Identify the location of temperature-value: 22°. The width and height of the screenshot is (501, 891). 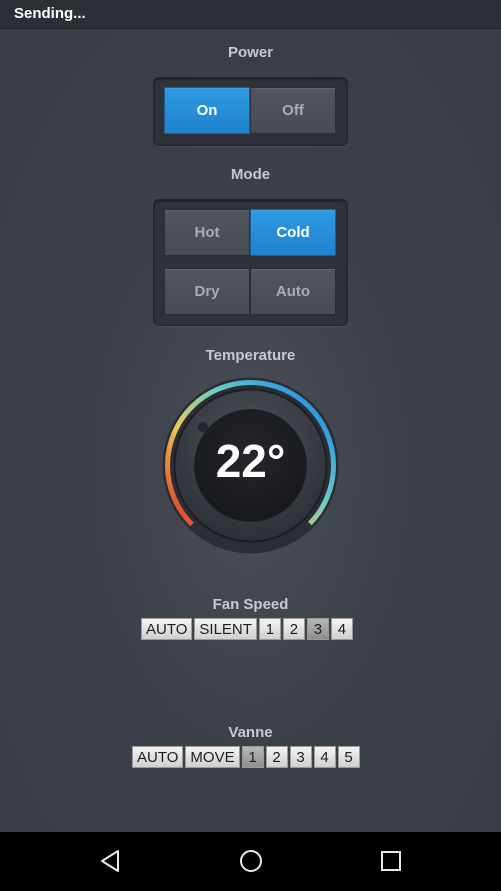
(250, 461).